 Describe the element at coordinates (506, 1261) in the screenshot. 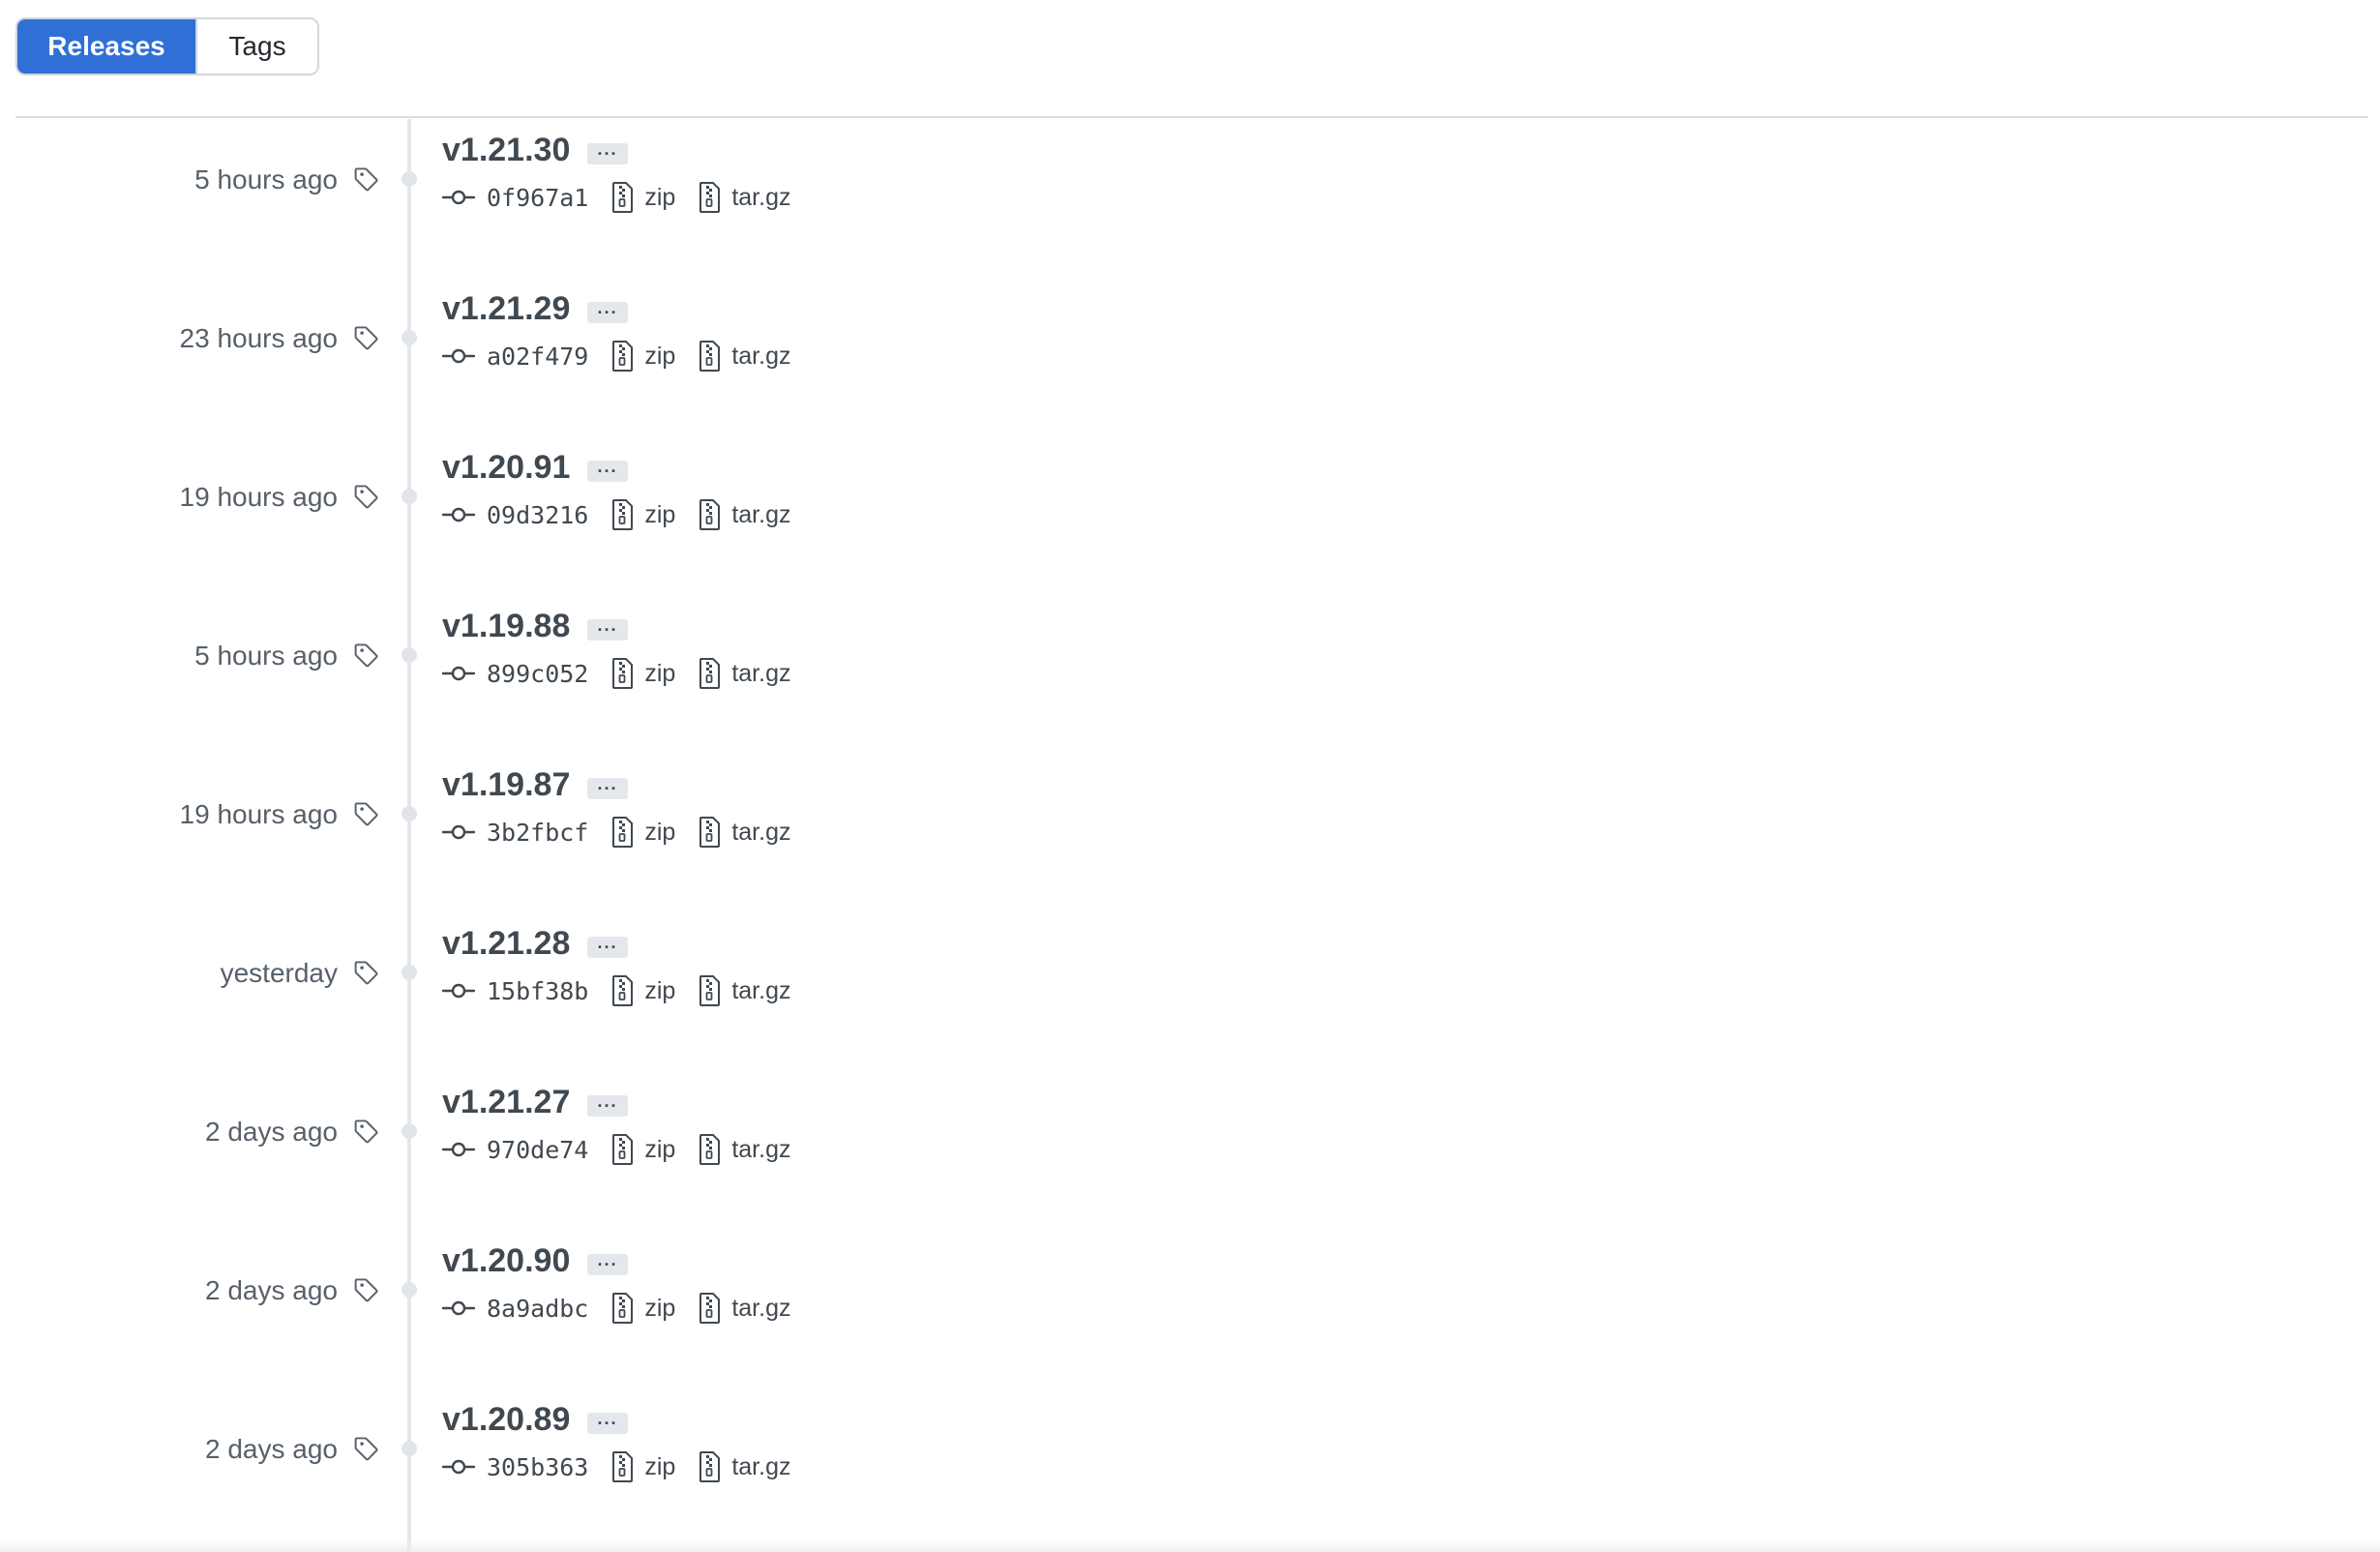

I see `release-version-link: v1.20.90` at that location.